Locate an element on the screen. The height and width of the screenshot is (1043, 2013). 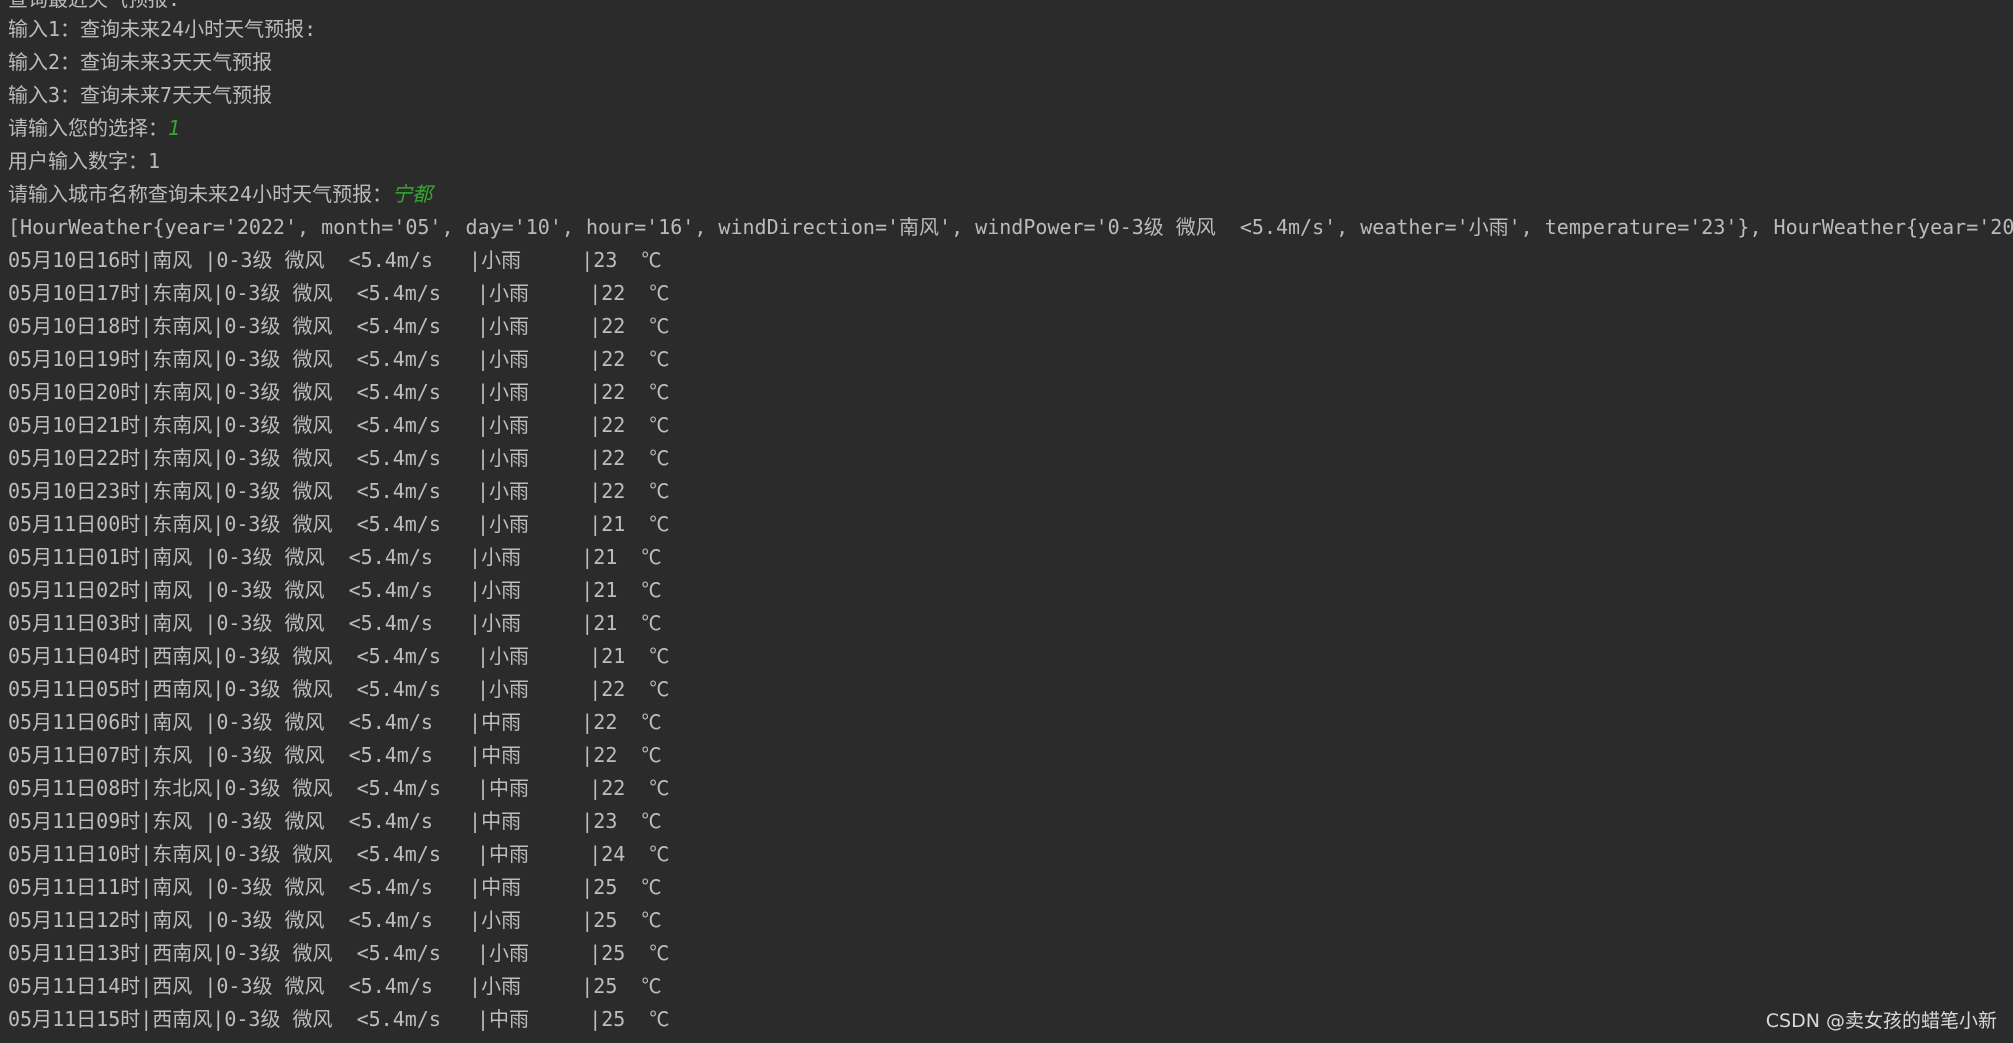
console-line-option-1: 输入1：查询未来24小时天气预报: is located at coordinates (162, 29).